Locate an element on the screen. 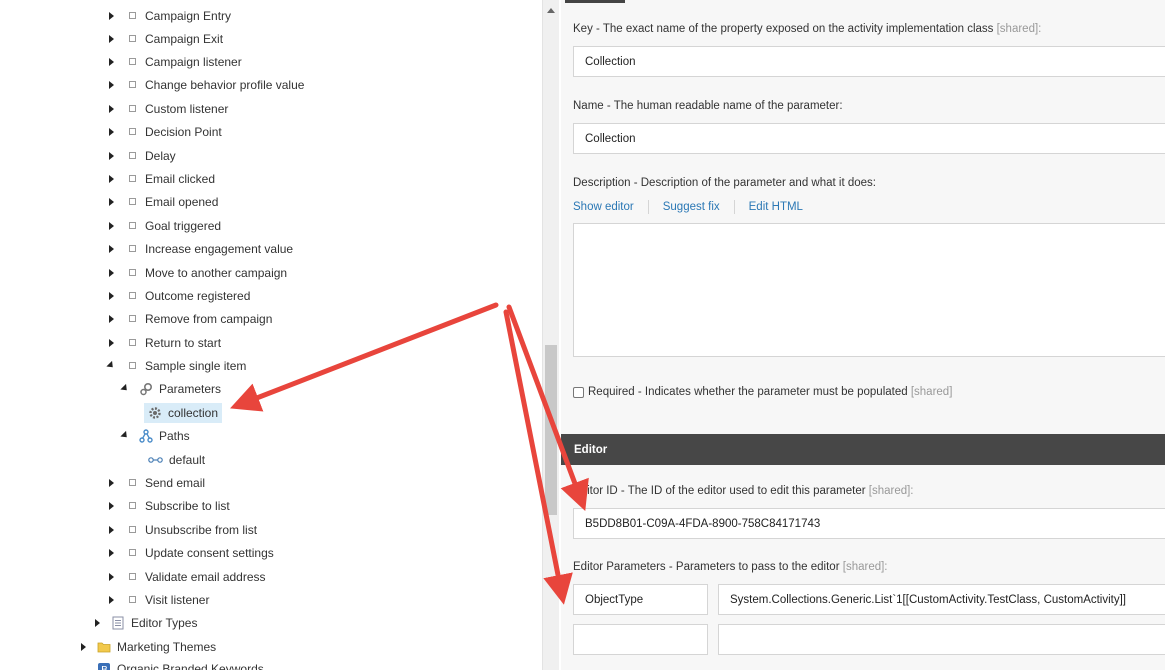 This screenshot has height=670, width=1165. name-input: Collection is located at coordinates (869, 138).